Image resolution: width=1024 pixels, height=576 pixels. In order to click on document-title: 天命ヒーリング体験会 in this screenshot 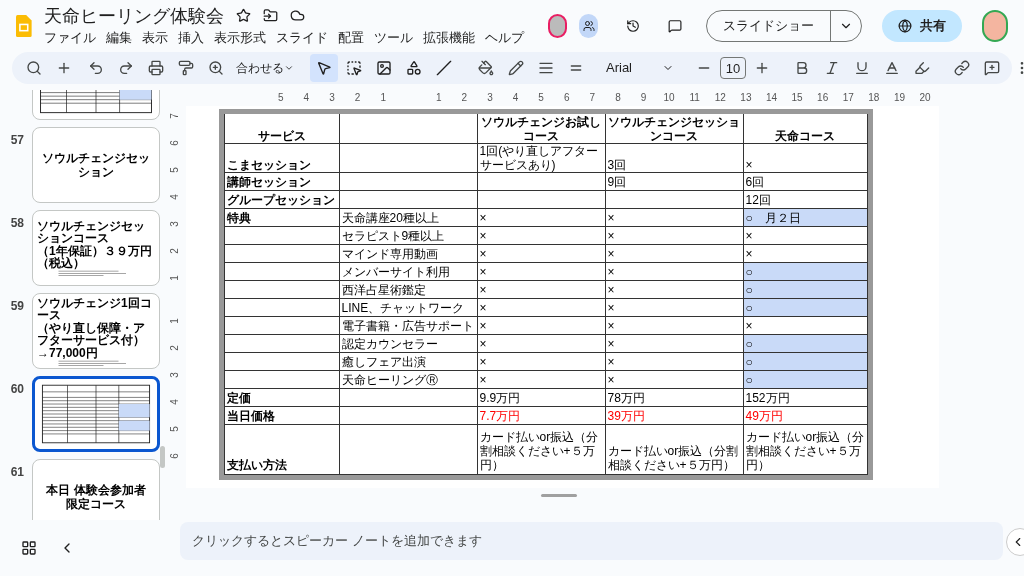, I will do `click(133, 15)`.